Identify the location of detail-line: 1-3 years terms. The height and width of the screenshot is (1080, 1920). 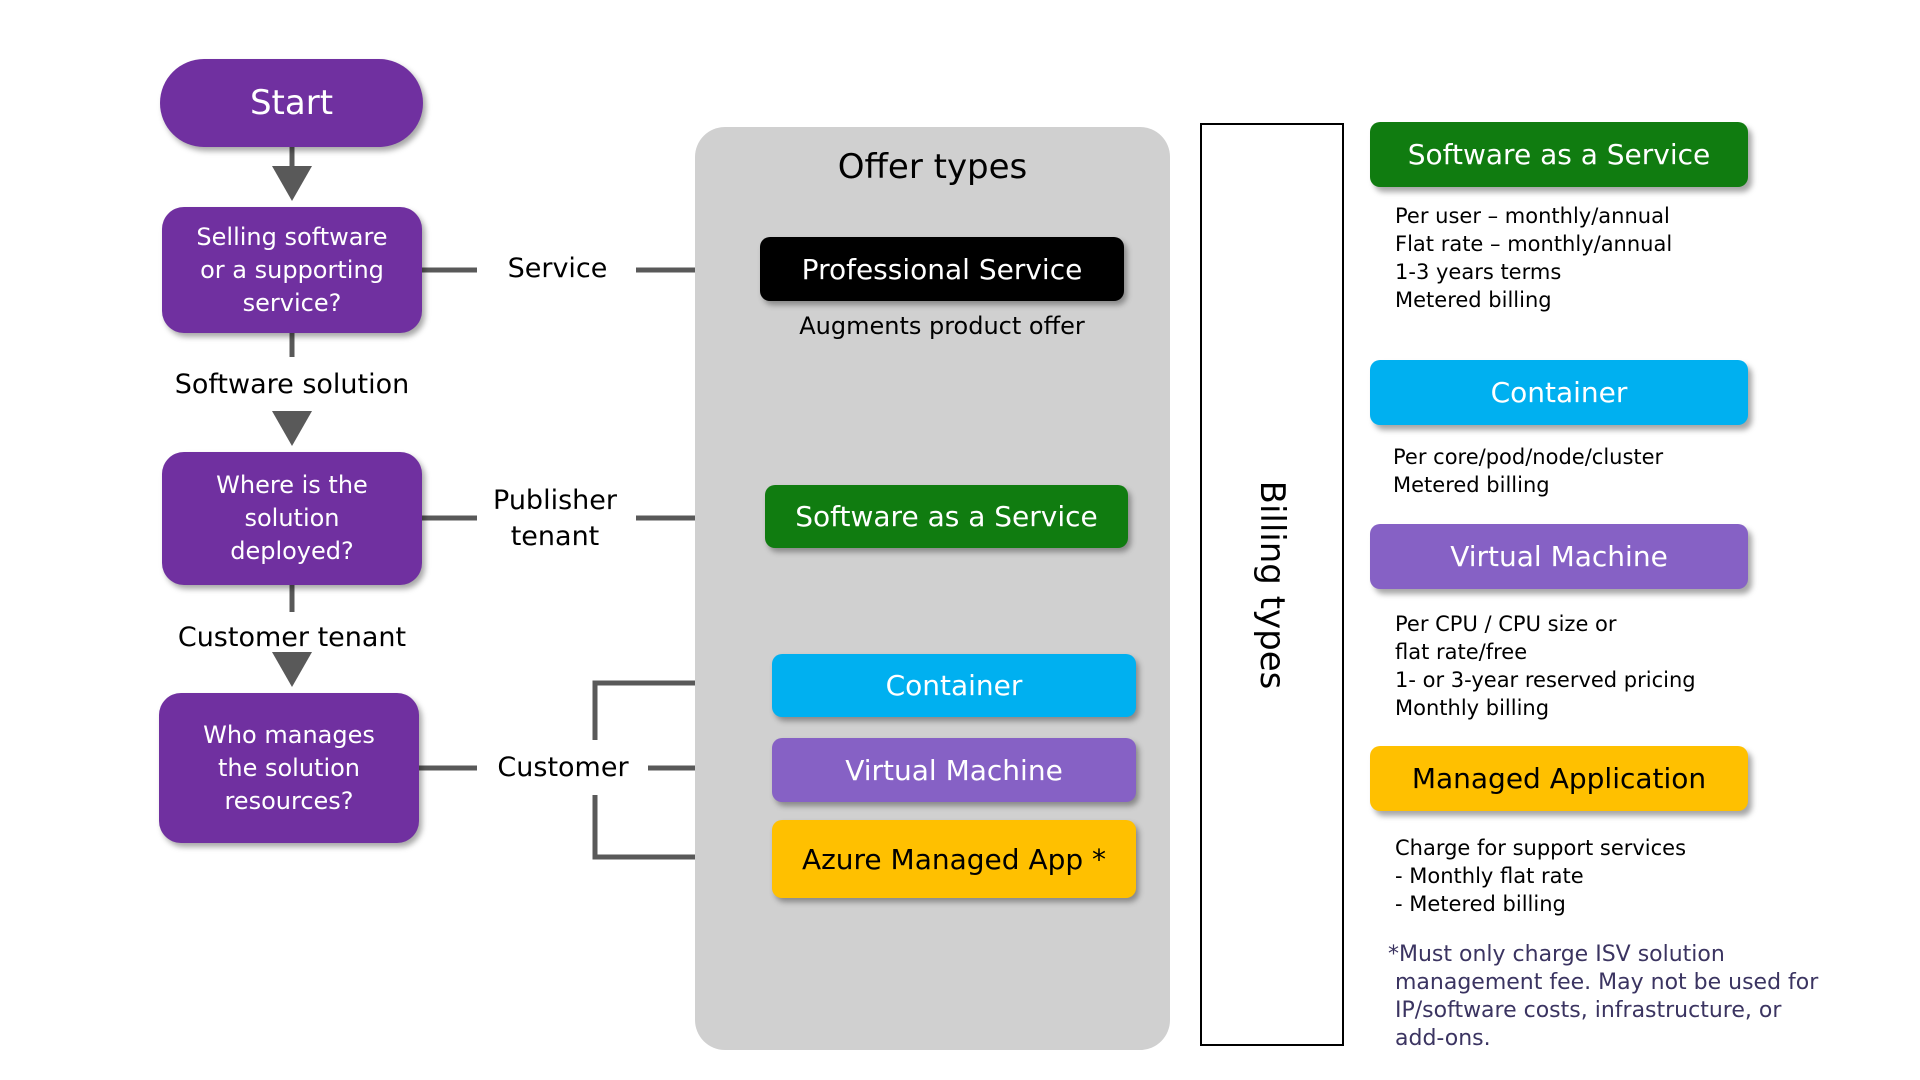
(1478, 272).